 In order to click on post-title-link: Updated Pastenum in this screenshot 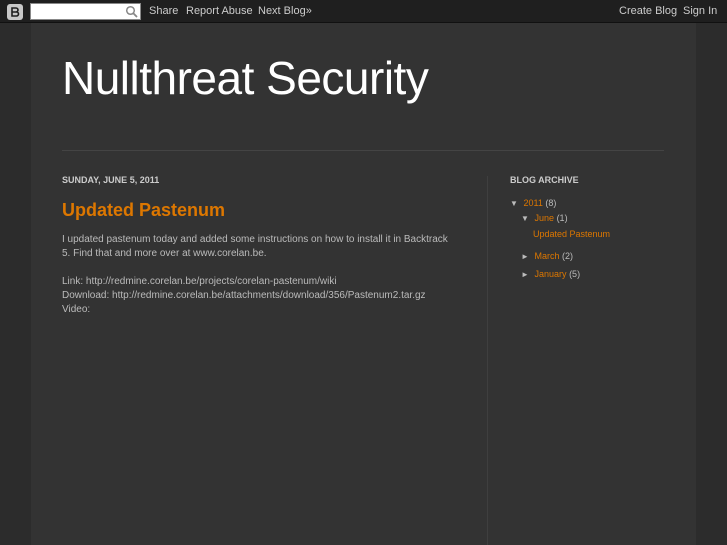, I will do `click(143, 210)`.